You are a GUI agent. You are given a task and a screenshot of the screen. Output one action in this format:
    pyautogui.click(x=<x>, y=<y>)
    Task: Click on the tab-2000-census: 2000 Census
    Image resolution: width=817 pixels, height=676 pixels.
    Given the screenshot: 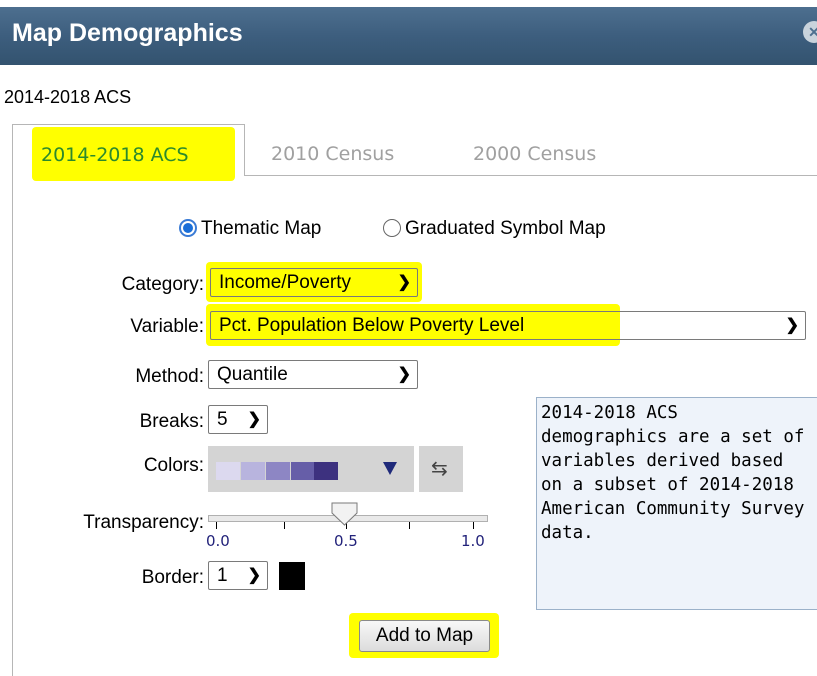 What is the action you would take?
    pyautogui.click(x=534, y=154)
    